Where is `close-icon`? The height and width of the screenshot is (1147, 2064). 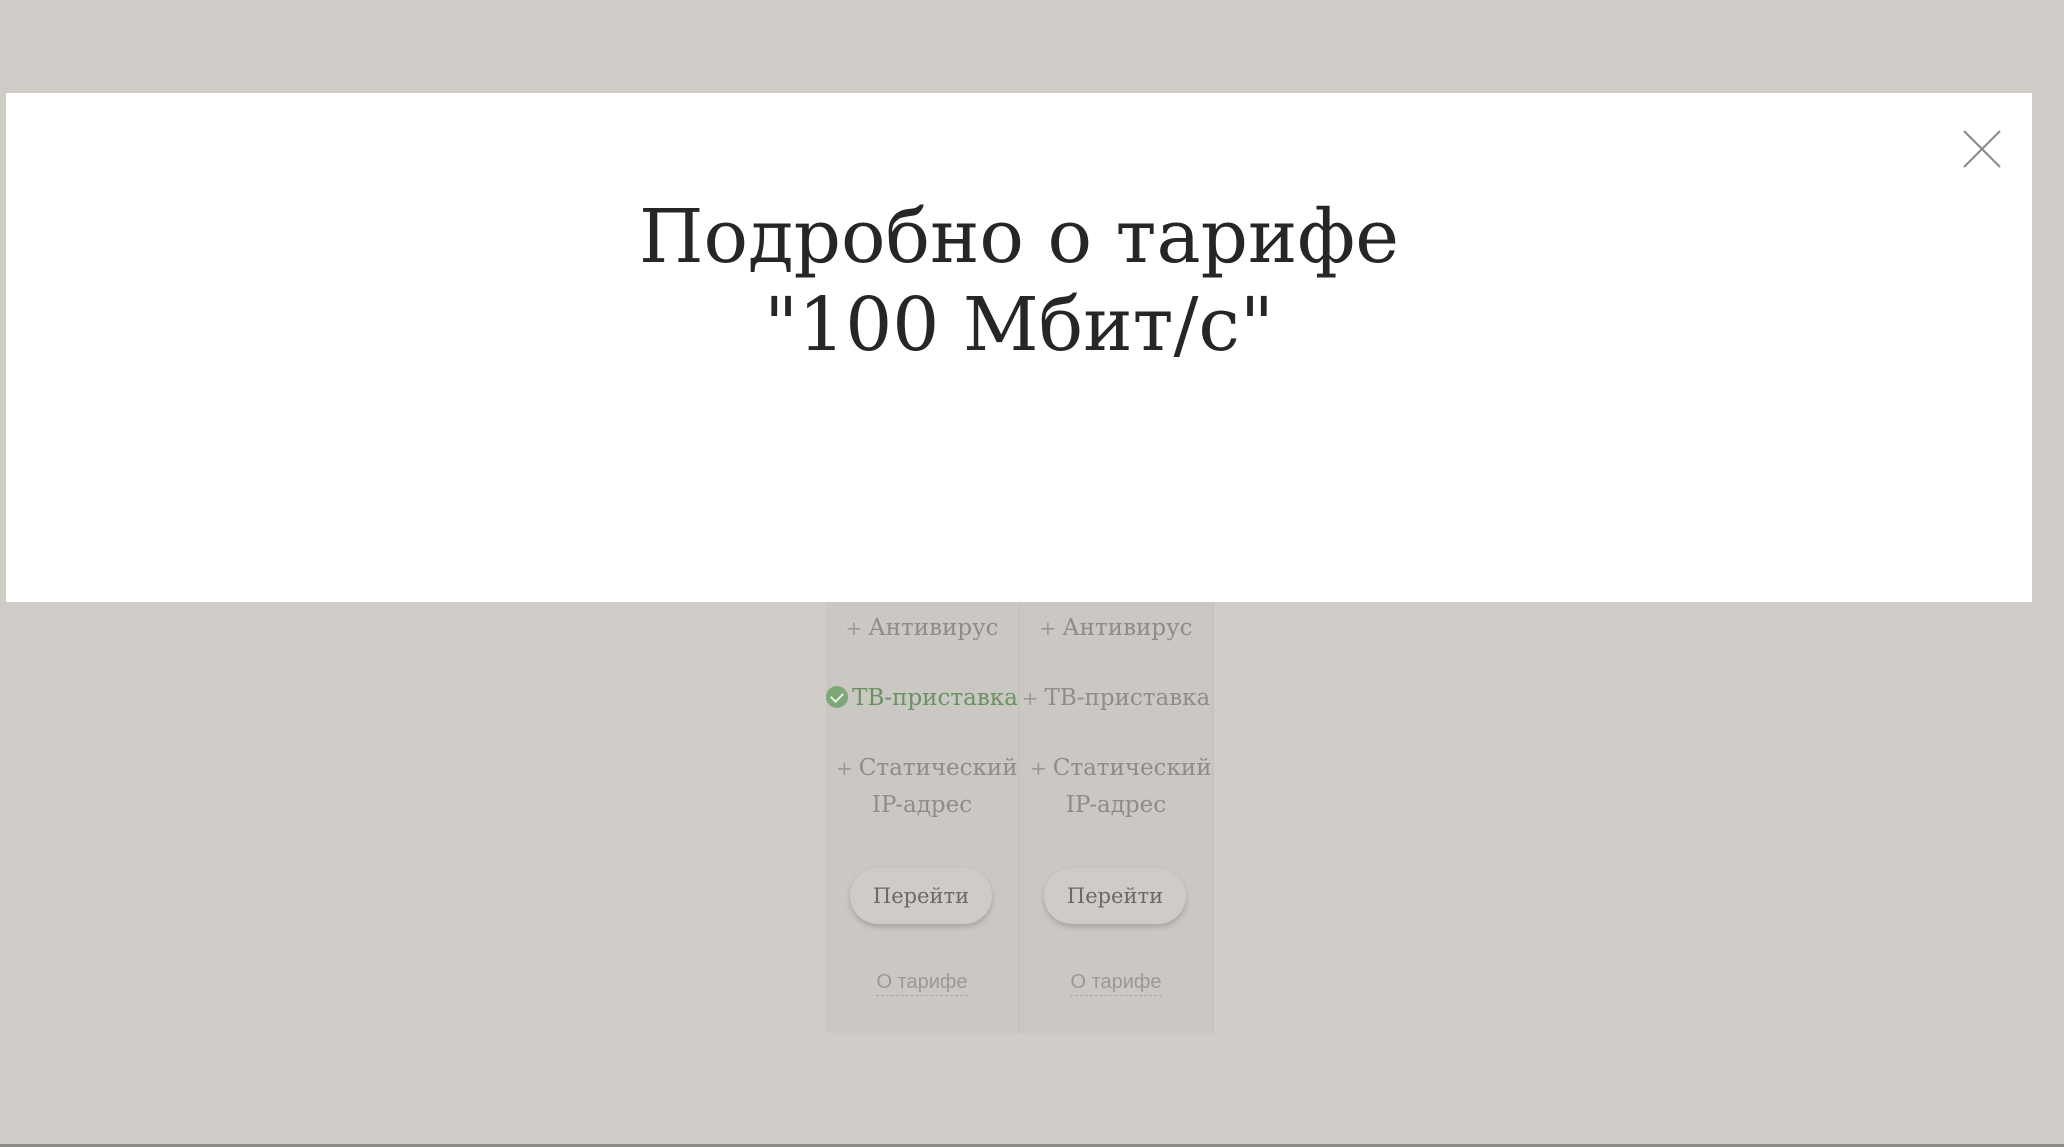 close-icon is located at coordinates (1982, 149).